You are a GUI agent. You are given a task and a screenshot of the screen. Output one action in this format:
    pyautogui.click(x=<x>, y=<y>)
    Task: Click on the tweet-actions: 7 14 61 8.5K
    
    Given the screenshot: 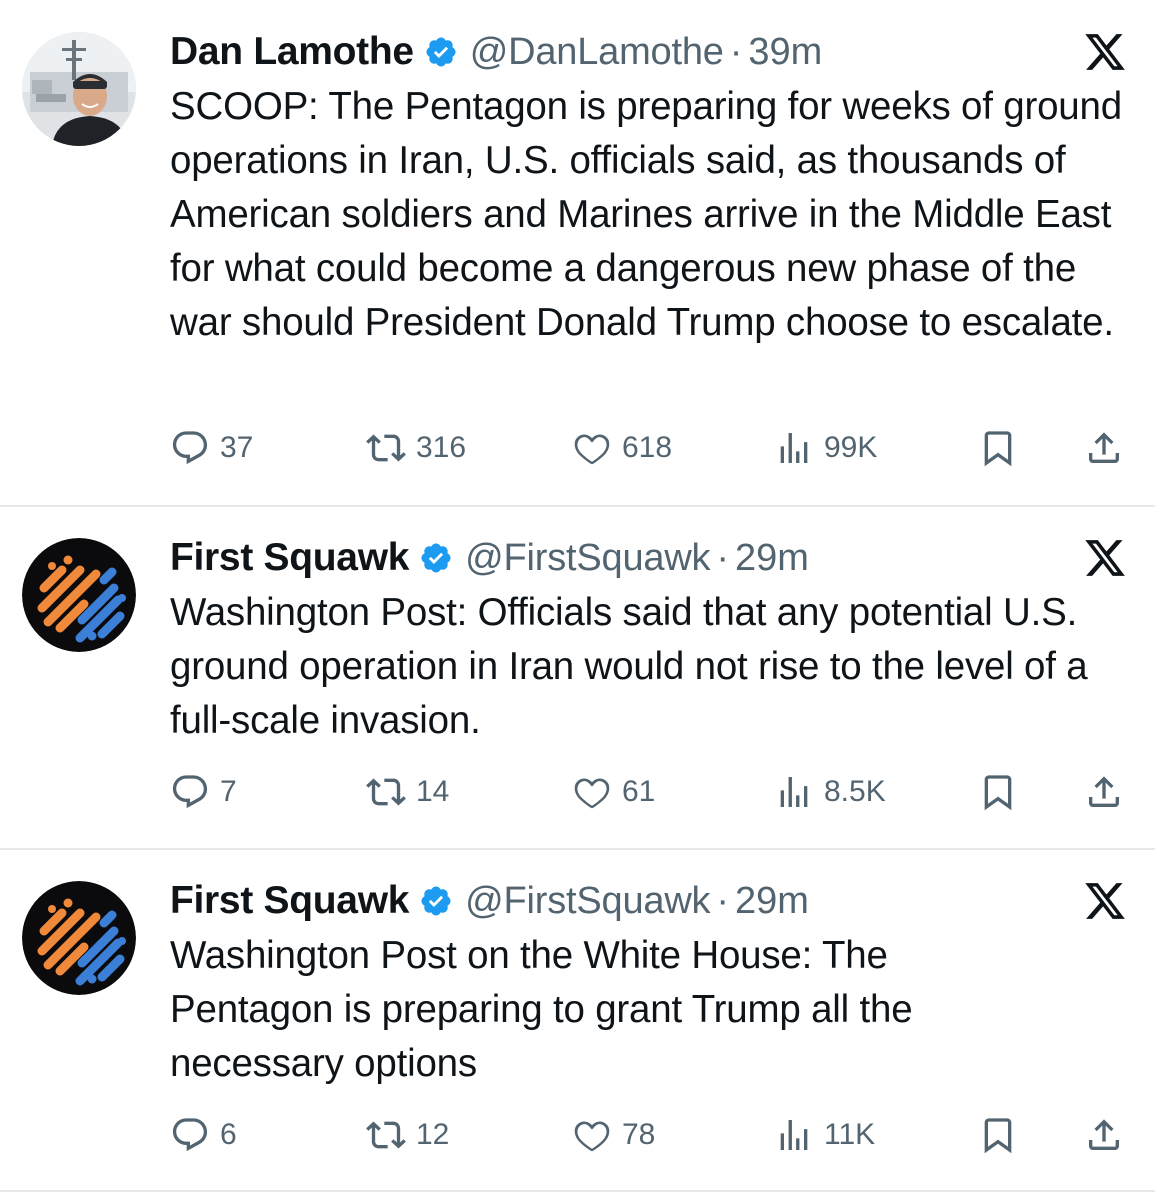 What is the action you would take?
    pyautogui.click(x=650, y=792)
    